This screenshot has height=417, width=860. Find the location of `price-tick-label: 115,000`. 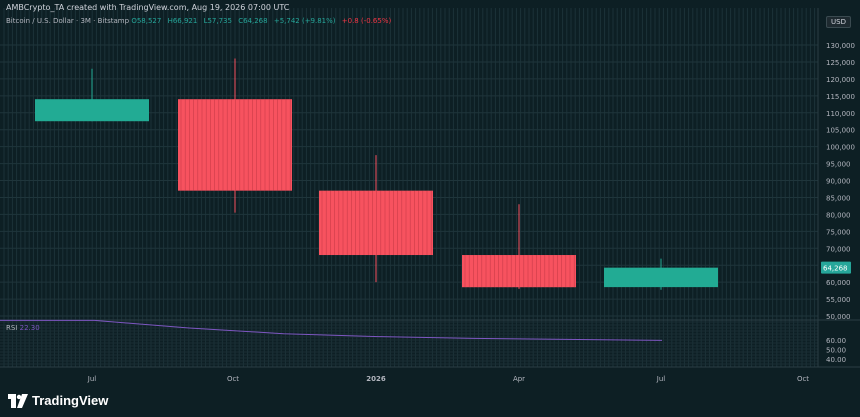

price-tick-label: 115,000 is located at coordinates (840, 97).